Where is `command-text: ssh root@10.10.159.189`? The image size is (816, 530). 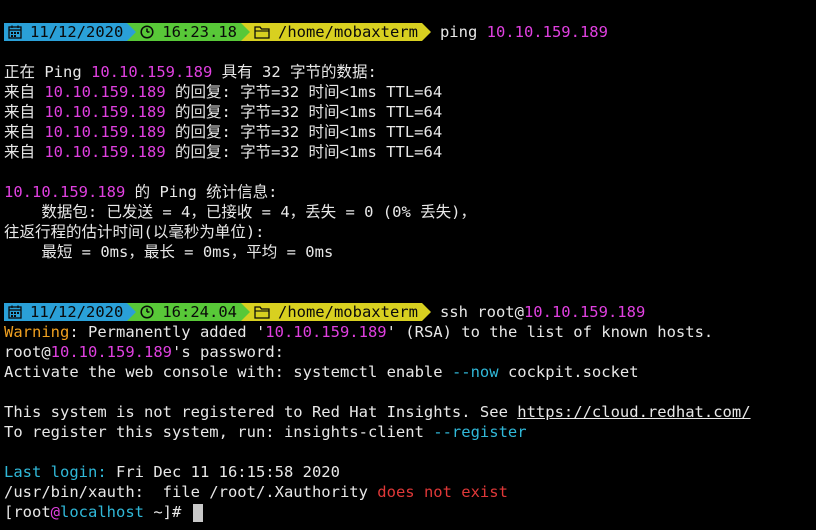 command-text: ssh root@10.10.159.189 is located at coordinates (538, 312).